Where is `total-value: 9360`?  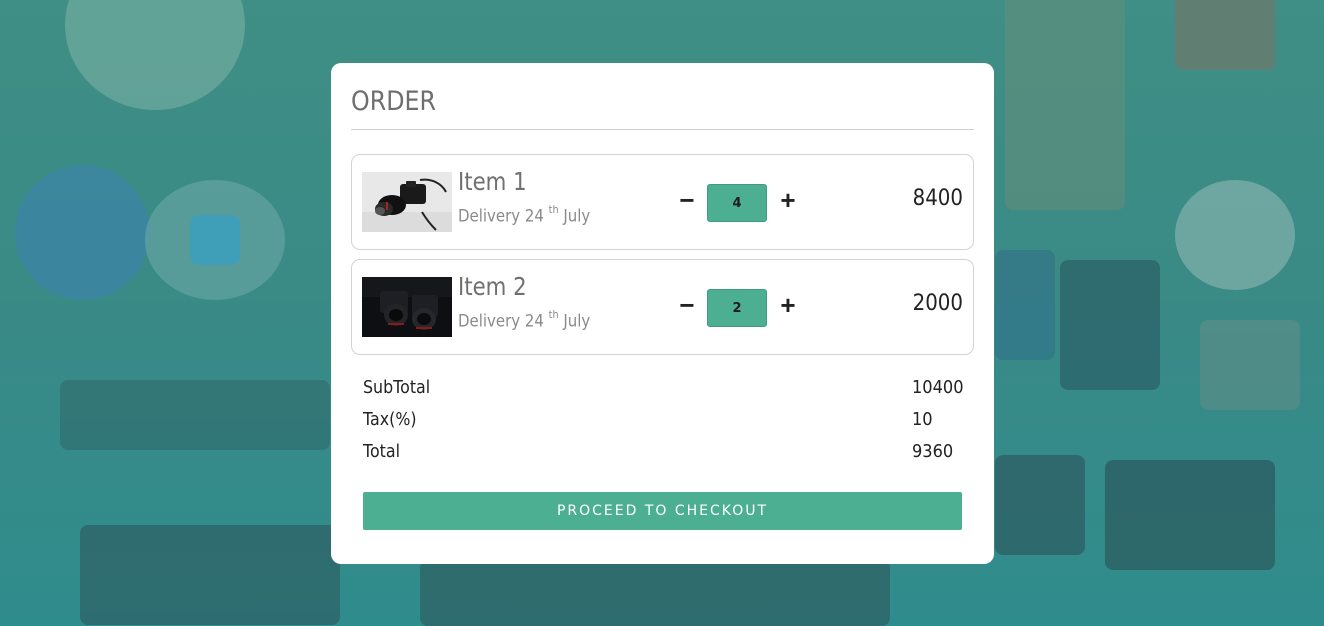
total-value: 9360 is located at coordinates (933, 451).